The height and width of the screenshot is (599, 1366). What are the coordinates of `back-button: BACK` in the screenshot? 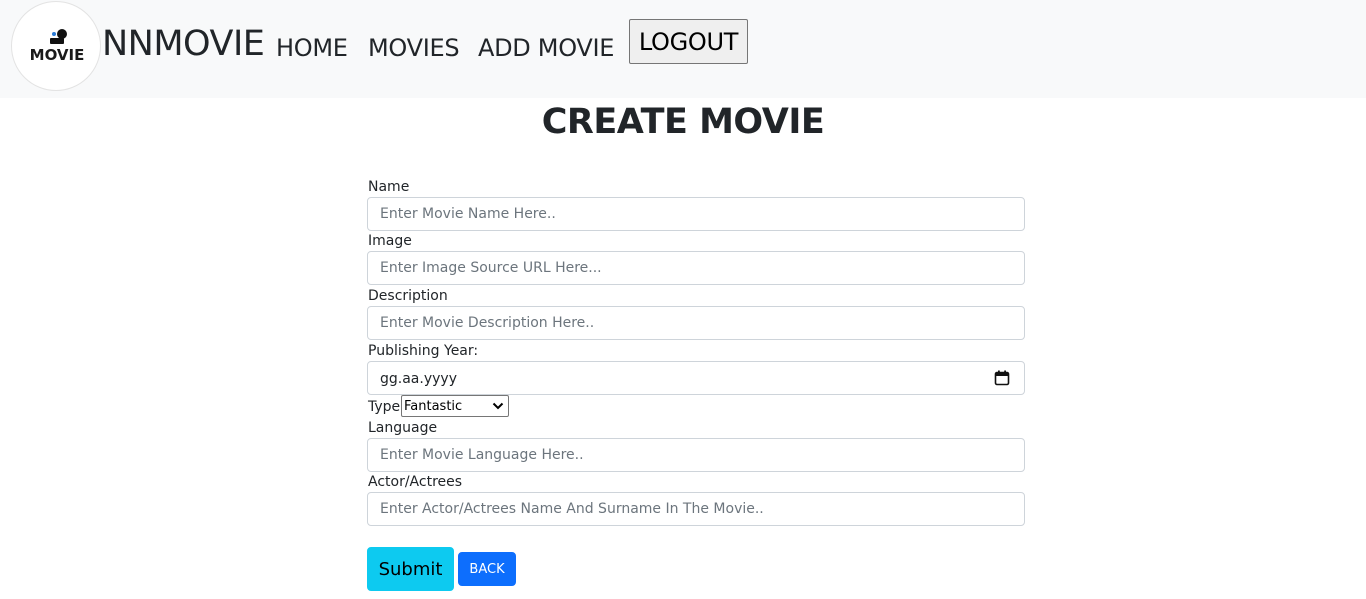 It's located at (487, 569).